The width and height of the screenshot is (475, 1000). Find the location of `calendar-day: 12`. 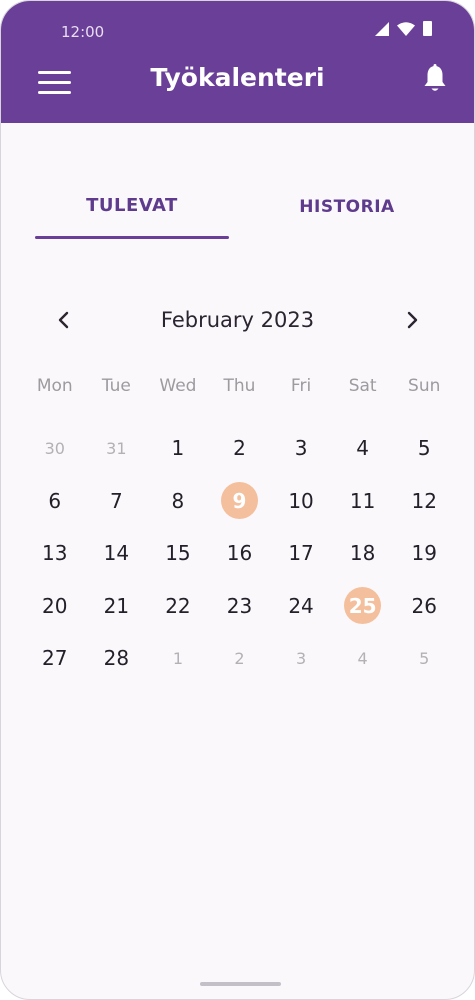

calendar-day: 12 is located at coordinates (424, 501).